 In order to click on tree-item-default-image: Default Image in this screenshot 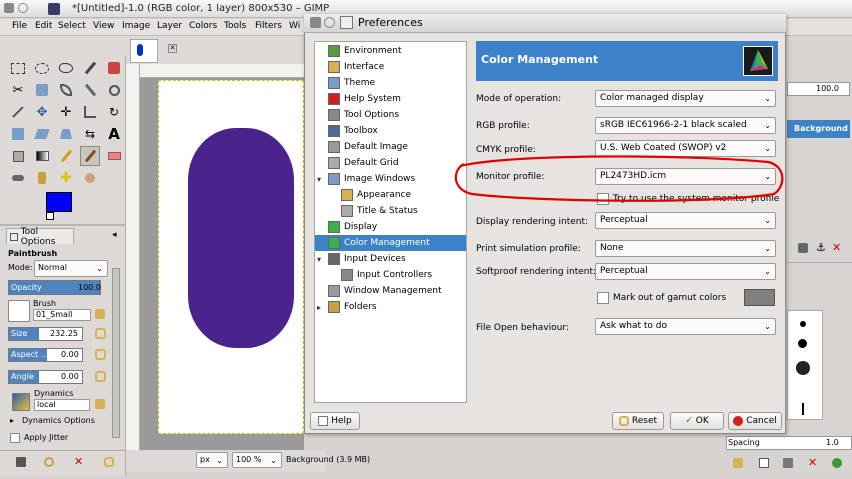, I will do `click(368, 147)`.